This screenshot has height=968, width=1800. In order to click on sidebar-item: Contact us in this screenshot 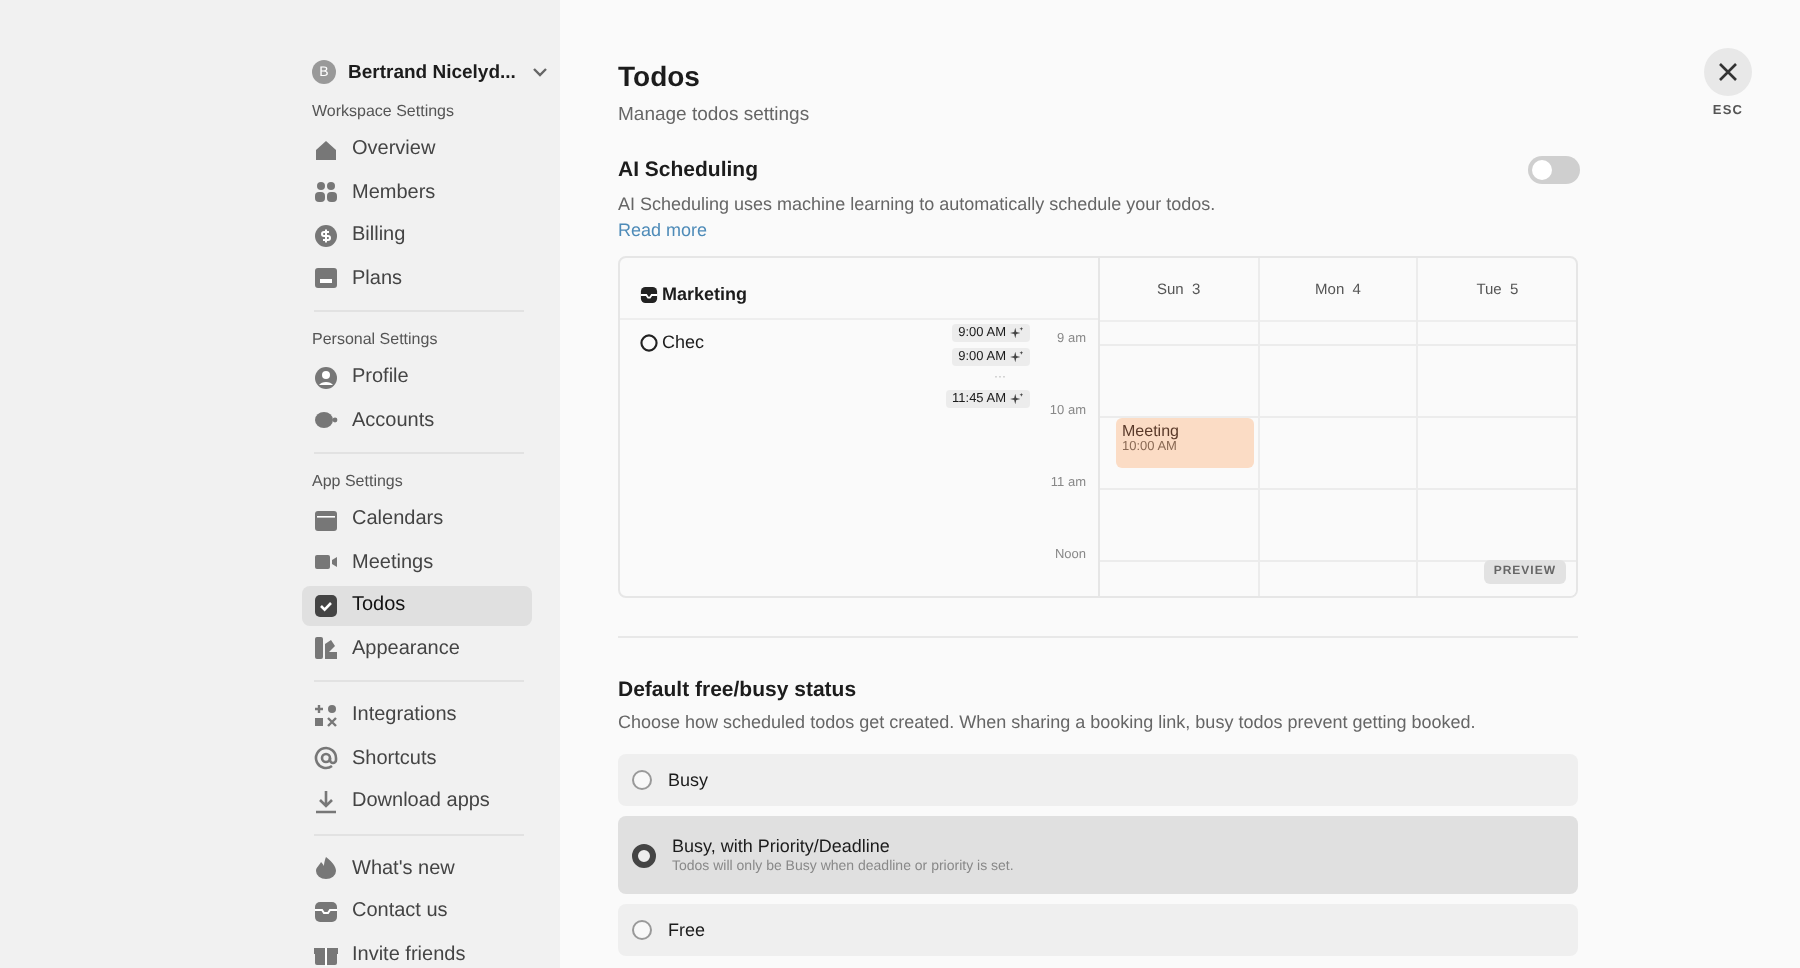, I will do `click(417, 911)`.